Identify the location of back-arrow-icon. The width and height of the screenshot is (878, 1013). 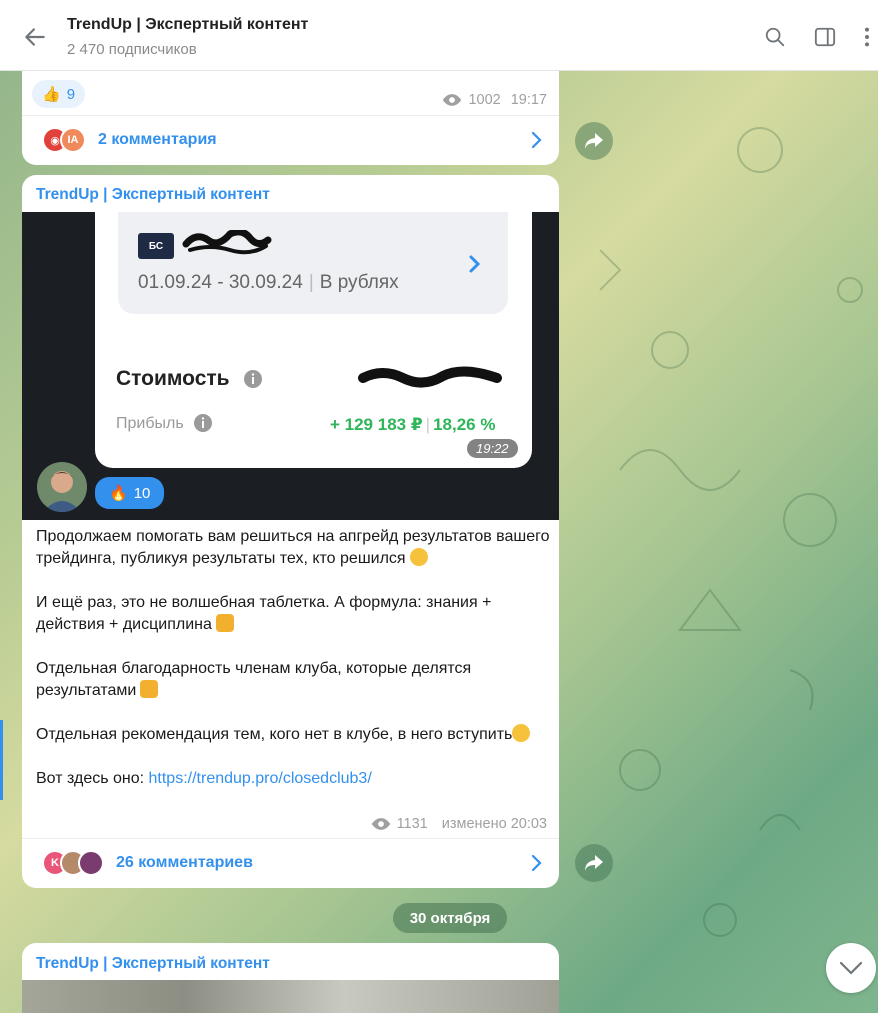
(35, 37).